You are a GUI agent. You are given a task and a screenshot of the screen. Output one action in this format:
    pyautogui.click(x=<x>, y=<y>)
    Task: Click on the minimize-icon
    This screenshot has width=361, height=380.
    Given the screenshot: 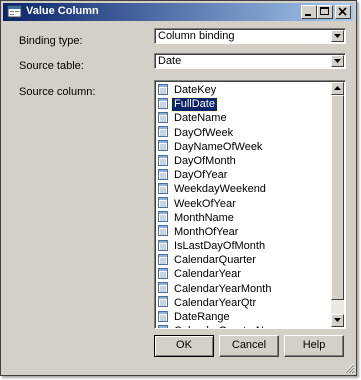 What is the action you would take?
    pyautogui.click(x=308, y=15)
    